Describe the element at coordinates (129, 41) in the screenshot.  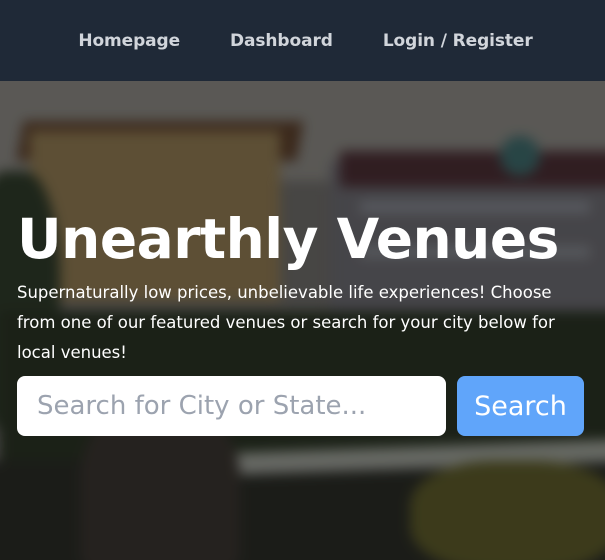
I see `nav-link-homepage: Homepage` at that location.